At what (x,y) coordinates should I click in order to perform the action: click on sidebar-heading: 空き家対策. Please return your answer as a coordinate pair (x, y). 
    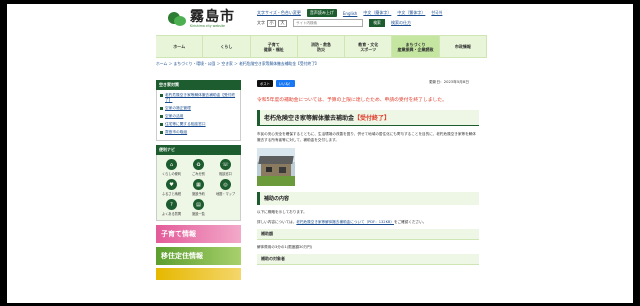
    Looking at the image, I should click on (198, 85).